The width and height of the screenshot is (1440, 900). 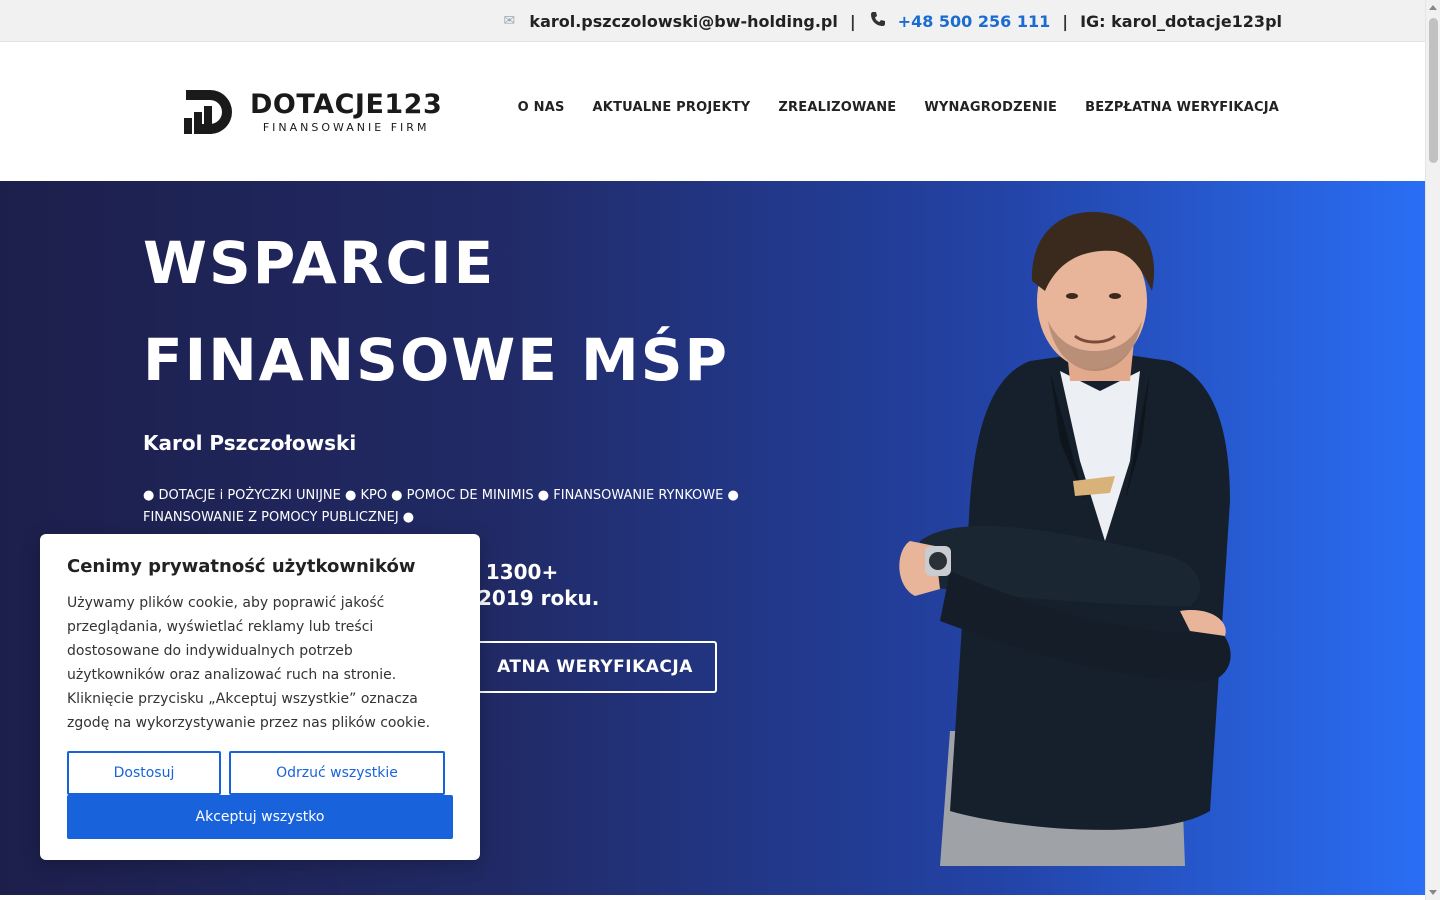 What do you see at coordinates (1433, 7) in the screenshot?
I see `scroll-up-icon` at bounding box center [1433, 7].